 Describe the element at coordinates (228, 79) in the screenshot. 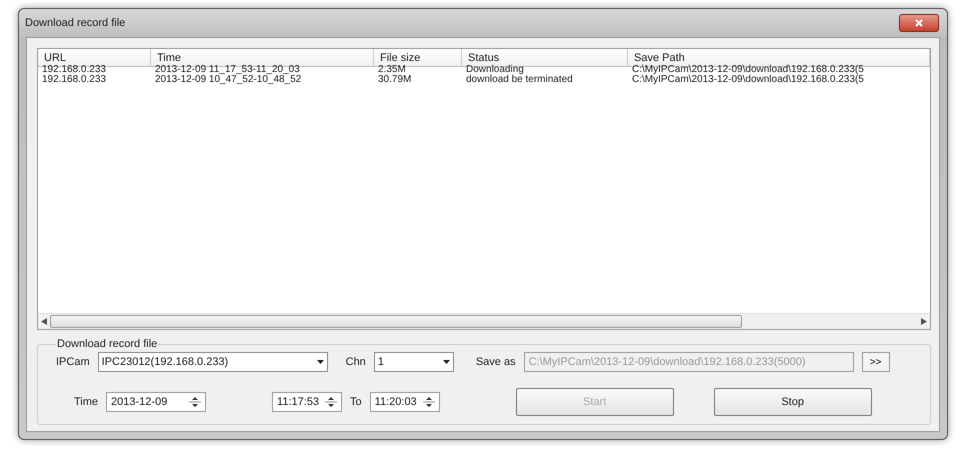

I see `table-cell-text: 2013-12-09 10_47_52-10_48_52` at that location.